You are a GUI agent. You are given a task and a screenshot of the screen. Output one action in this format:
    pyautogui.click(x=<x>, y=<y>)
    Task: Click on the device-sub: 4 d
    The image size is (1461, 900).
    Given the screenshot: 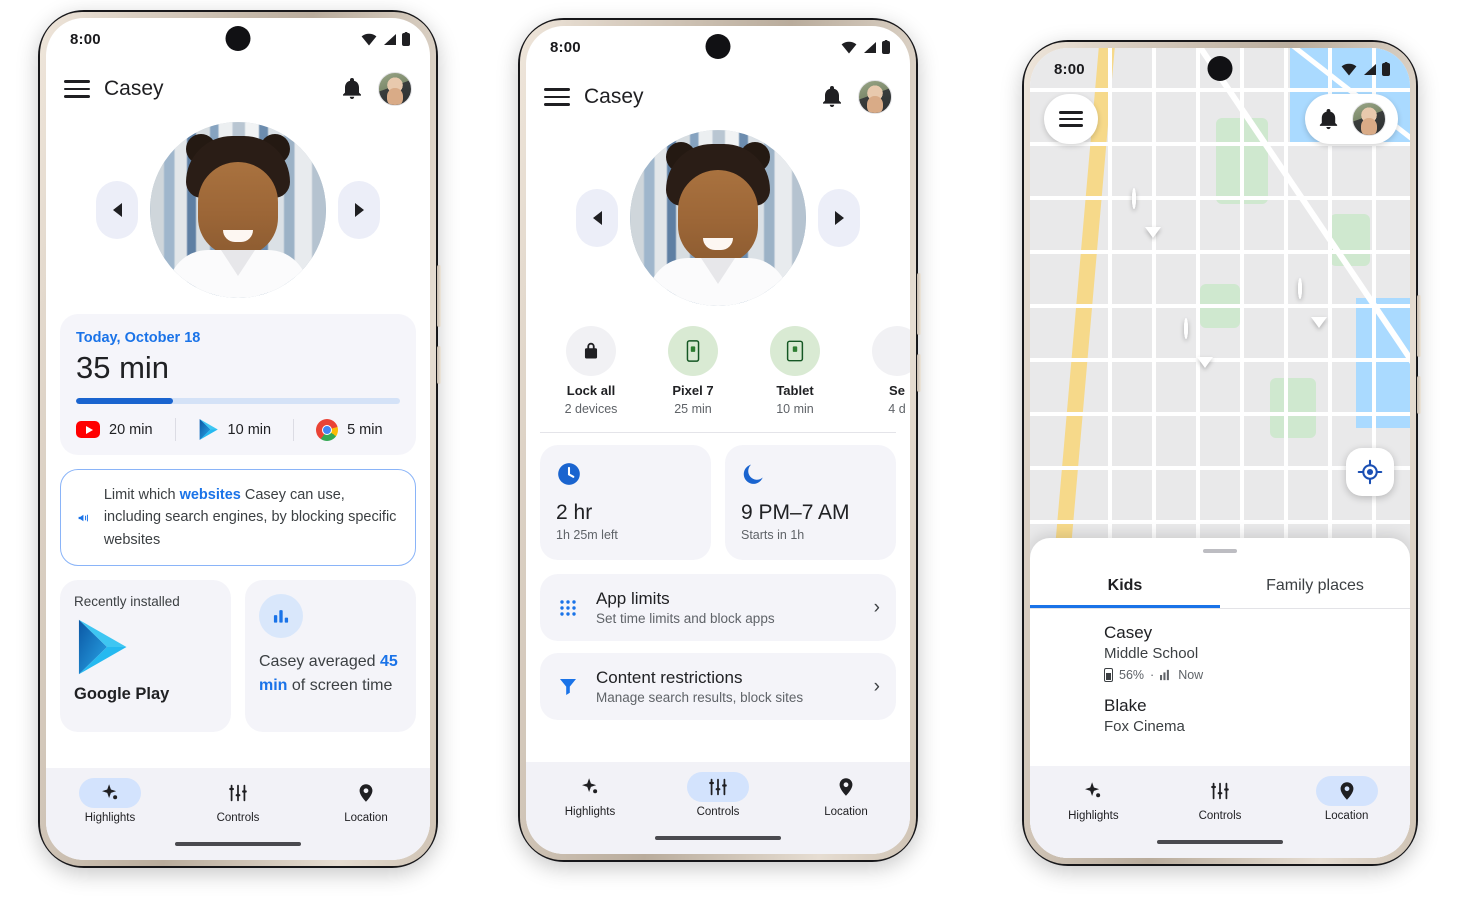 What is the action you would take?
    pyautogui.click(x=897, y=409)
    